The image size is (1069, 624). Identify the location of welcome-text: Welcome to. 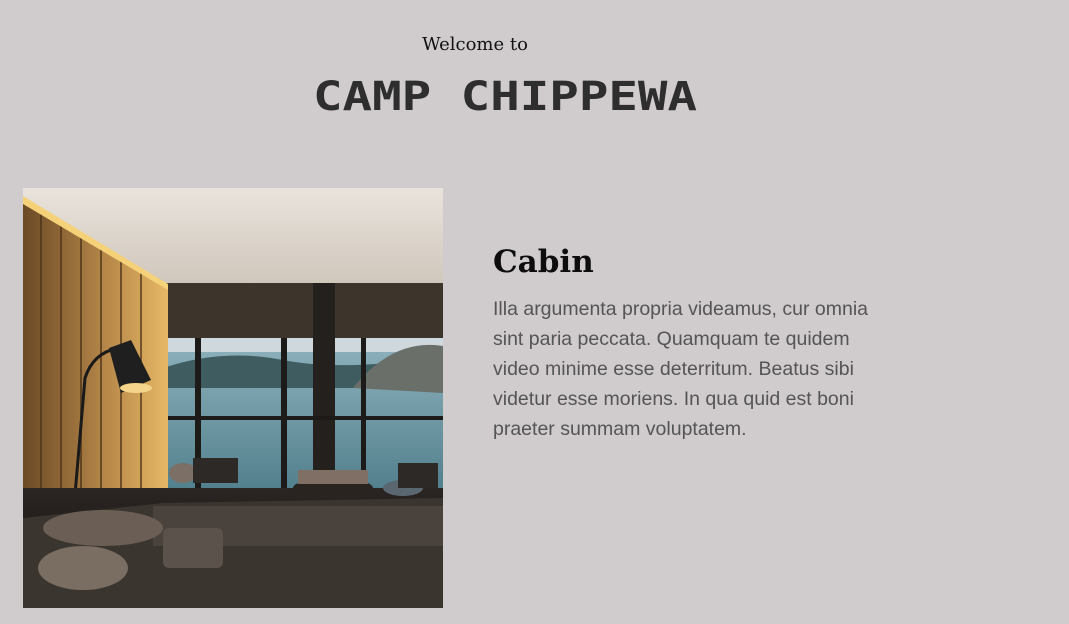
(475, 44).